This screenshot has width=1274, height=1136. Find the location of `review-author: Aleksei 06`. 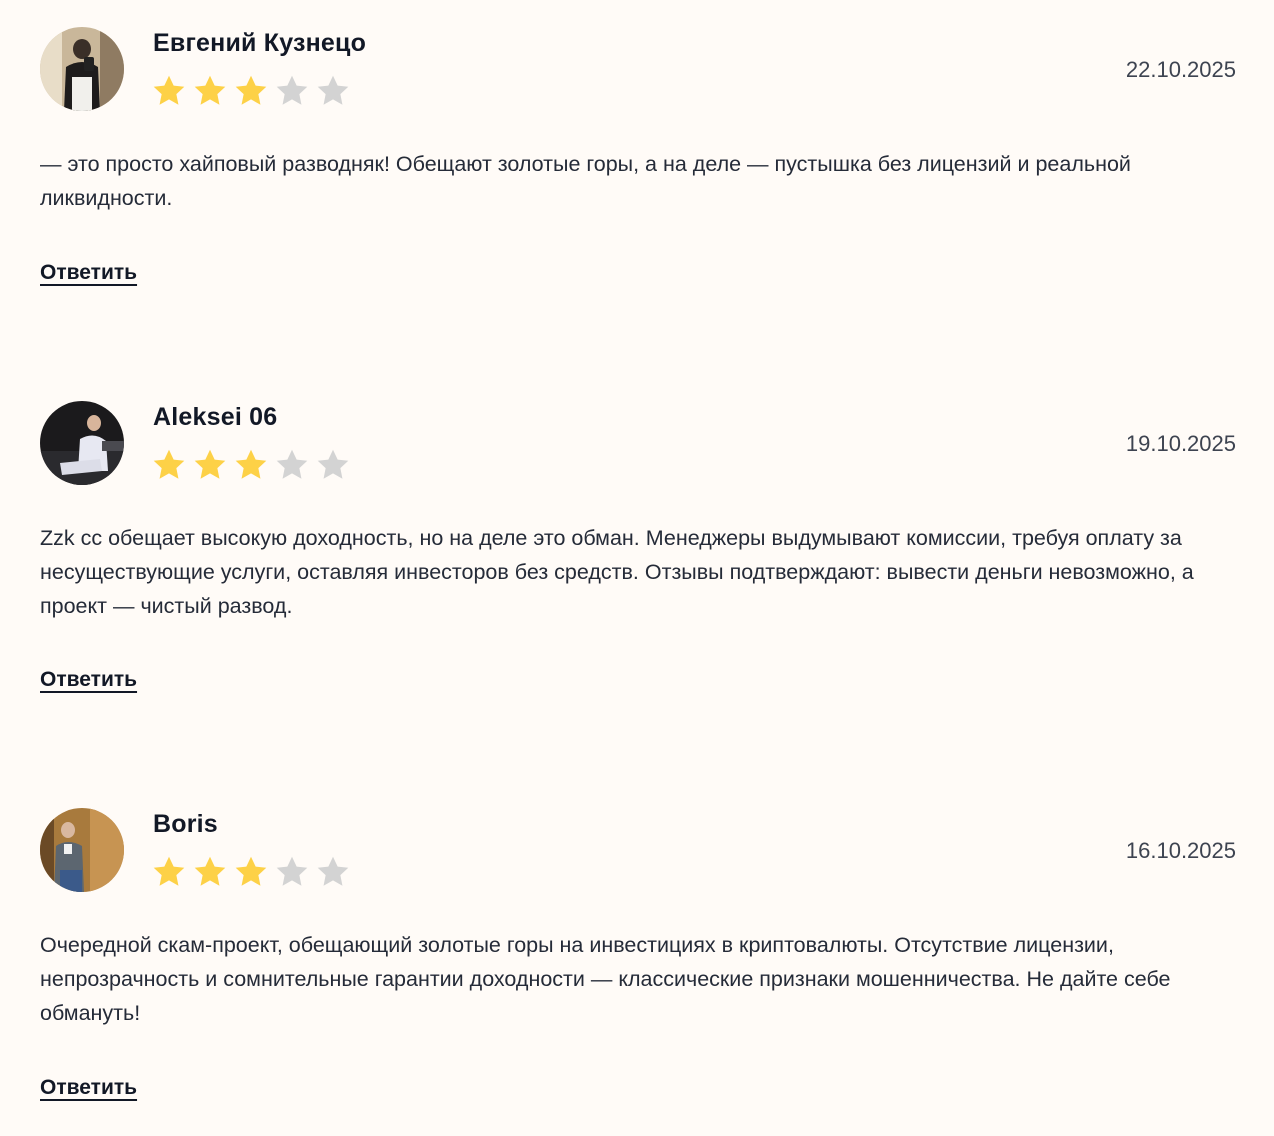

review-author: Aleksei 06 is located at coordinates (215, 417).